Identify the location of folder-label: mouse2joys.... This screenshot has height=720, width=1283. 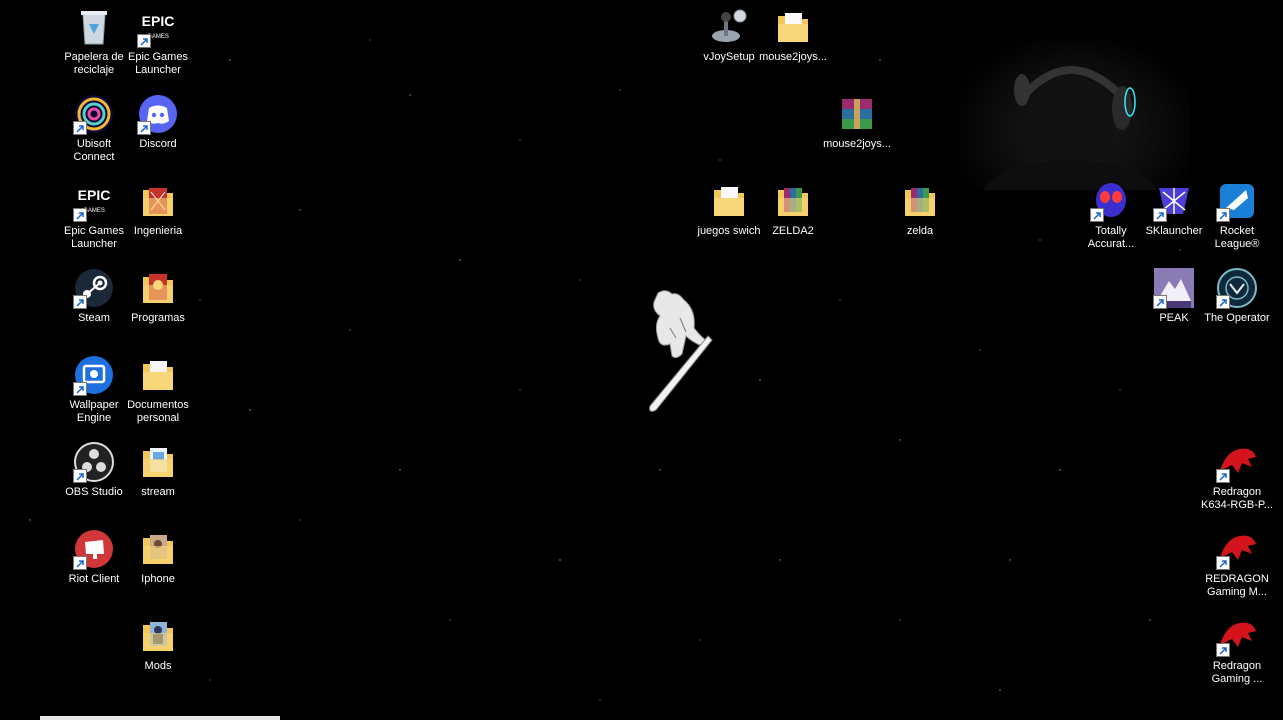
(793, 57).